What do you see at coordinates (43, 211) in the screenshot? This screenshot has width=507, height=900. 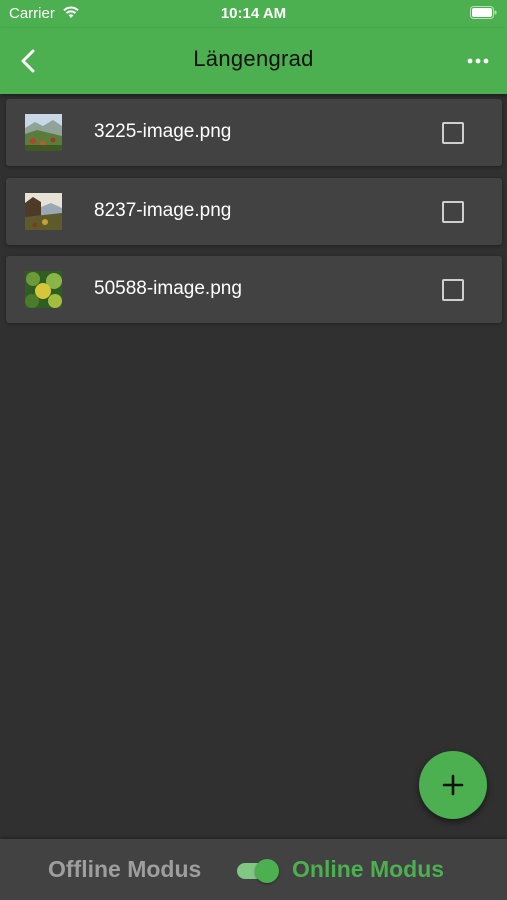 I see `mountain-photo-thumbnail` at bounding box center [43, 211].